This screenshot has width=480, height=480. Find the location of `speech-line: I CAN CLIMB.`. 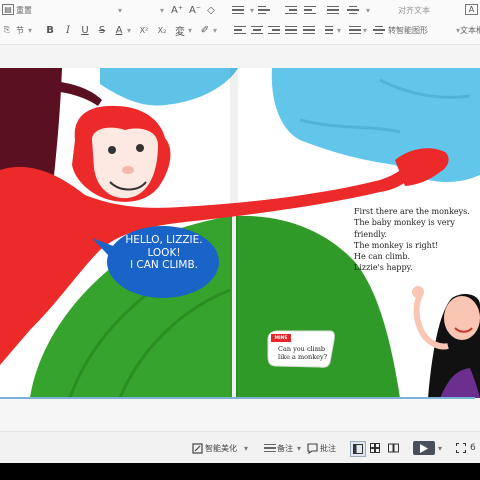

speech-line: I CAN CLIMB. is located at coordinates (164, 265).